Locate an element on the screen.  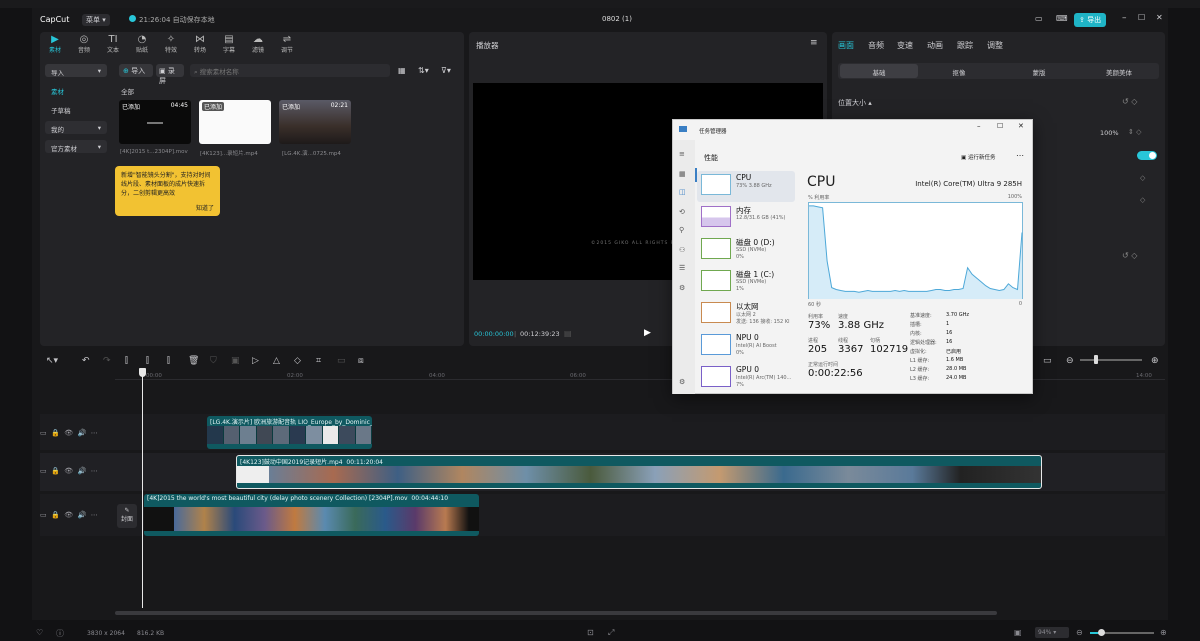
tab-animation: 动画 is located at coordinates (935, 45).